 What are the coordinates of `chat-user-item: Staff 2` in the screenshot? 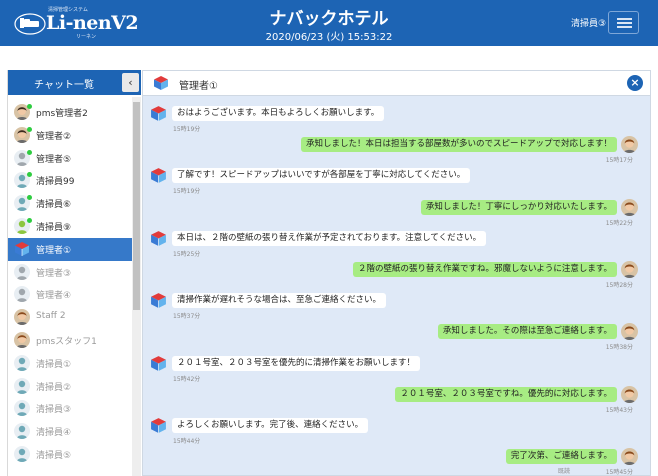 It's located at (70, 317).